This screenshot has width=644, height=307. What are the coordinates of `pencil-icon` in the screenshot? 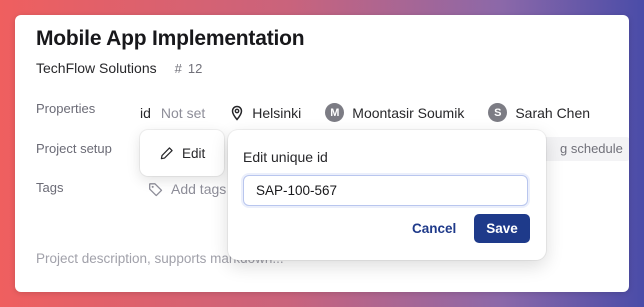 It's located at (167, 153).